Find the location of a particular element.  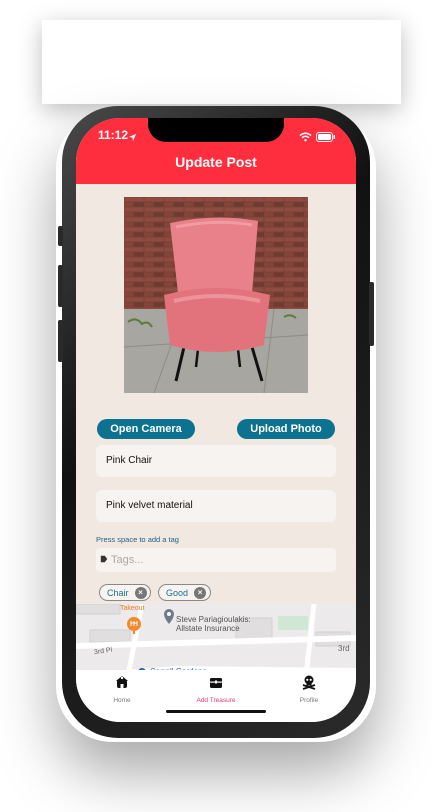

tag-chip-label: Chair is located at coordinates (118, 592).